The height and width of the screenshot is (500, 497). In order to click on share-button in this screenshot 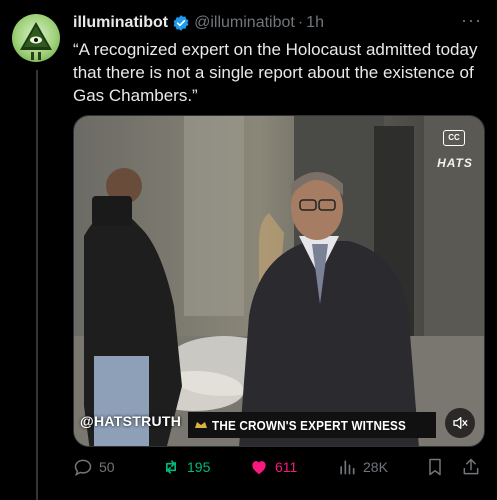, I will do `click(471, 467)`.